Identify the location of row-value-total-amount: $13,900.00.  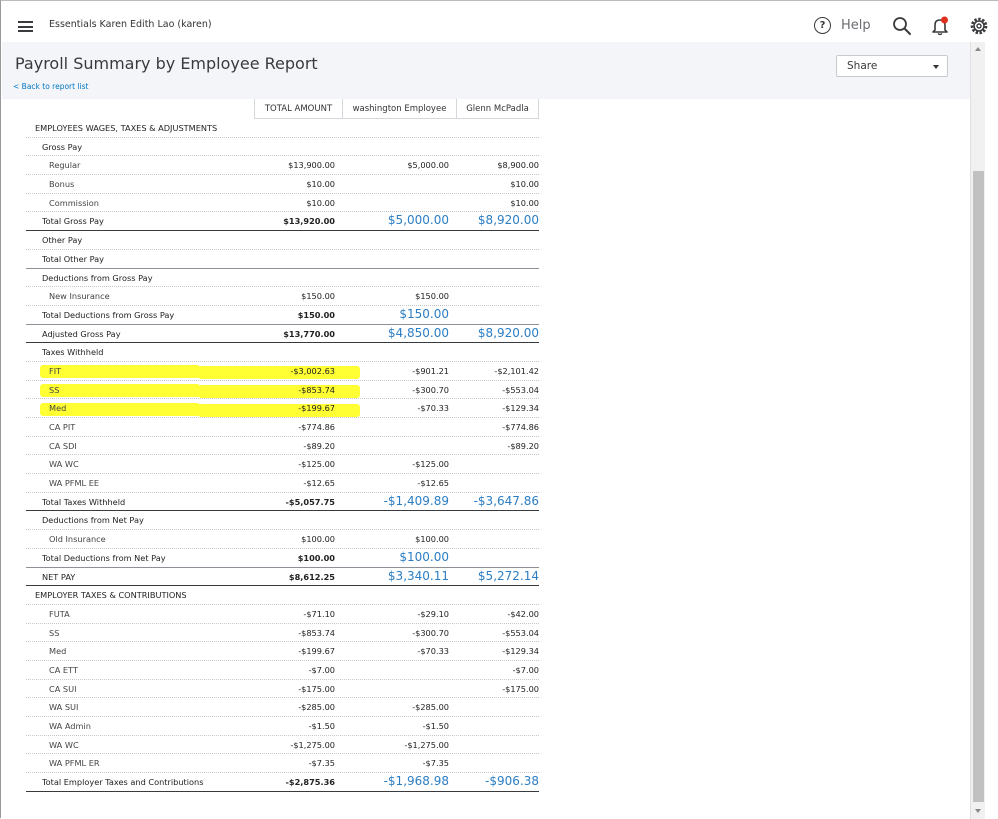
(311, 165).